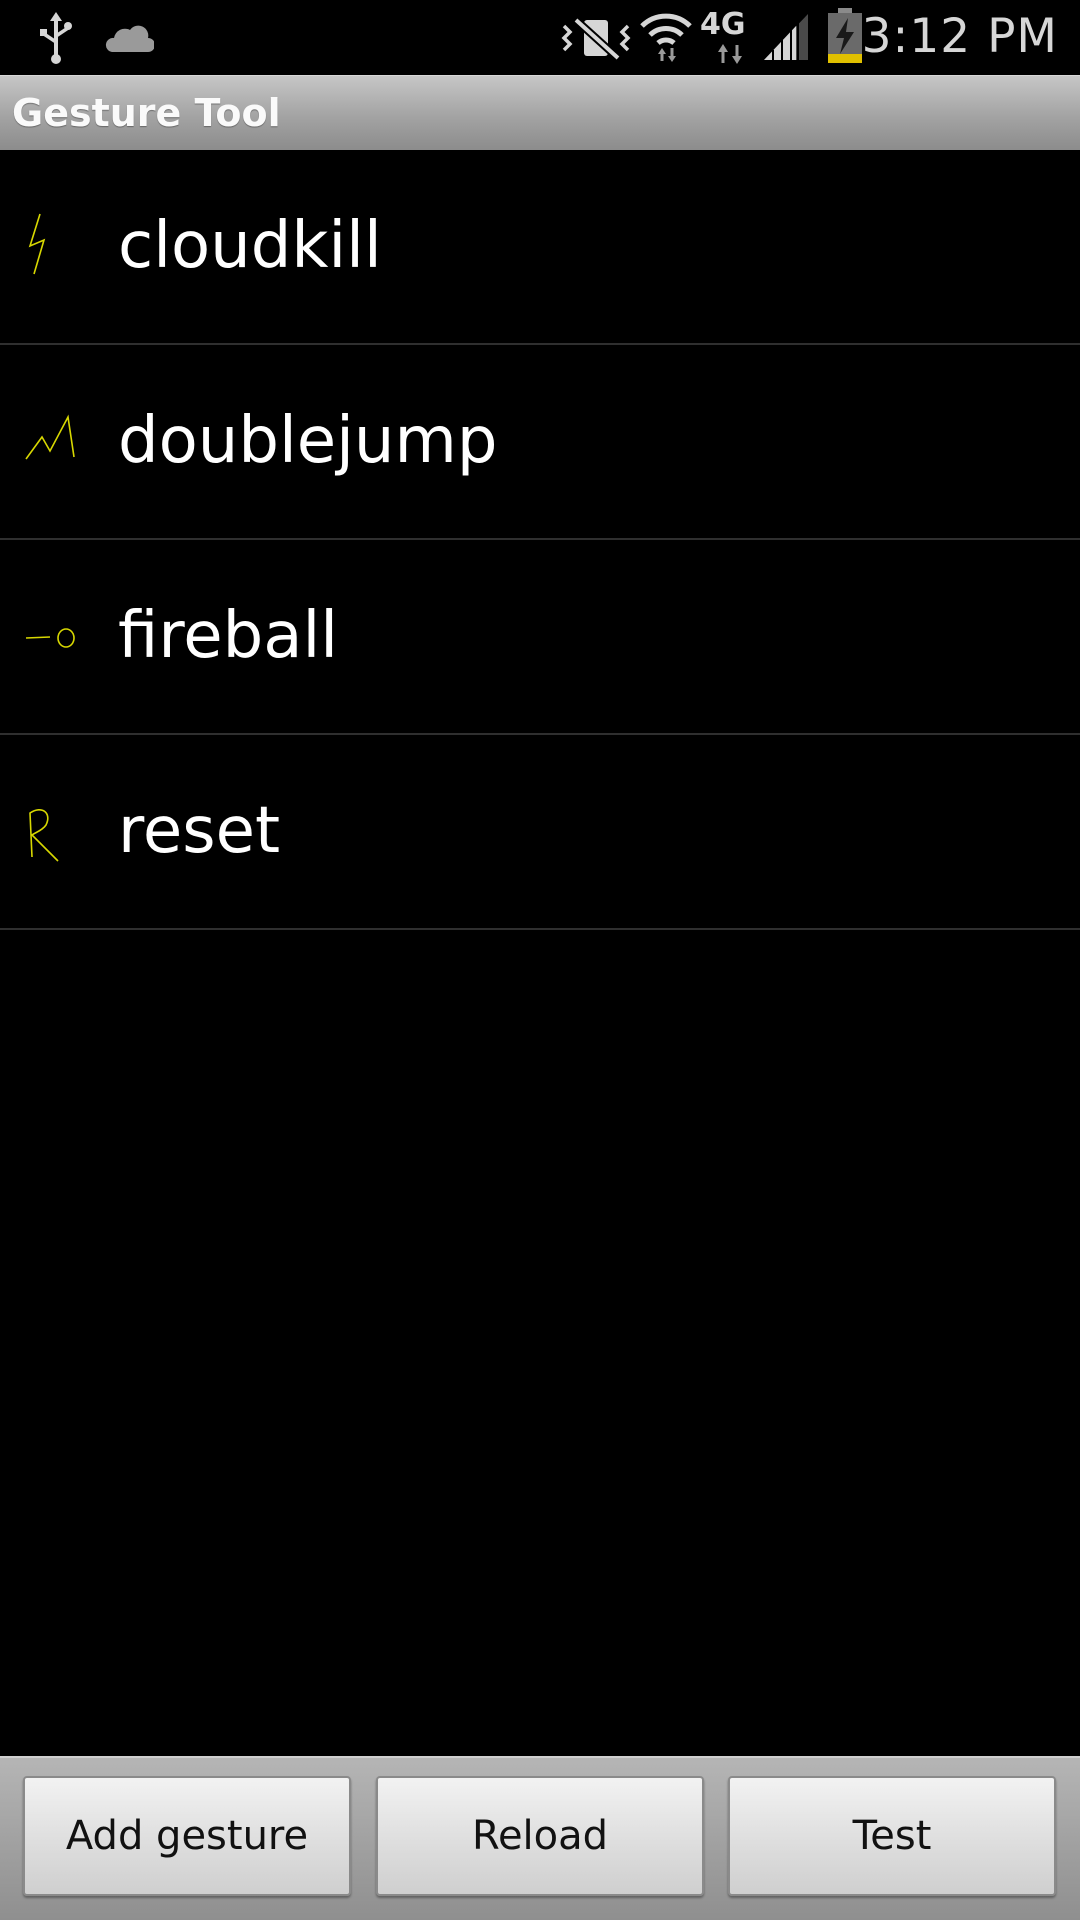 This screenshot has height=1920, width=1080. Describe the element at coordinates (146, 113) in the screenshot. I see `app-title: Gesture Tool` at that location.